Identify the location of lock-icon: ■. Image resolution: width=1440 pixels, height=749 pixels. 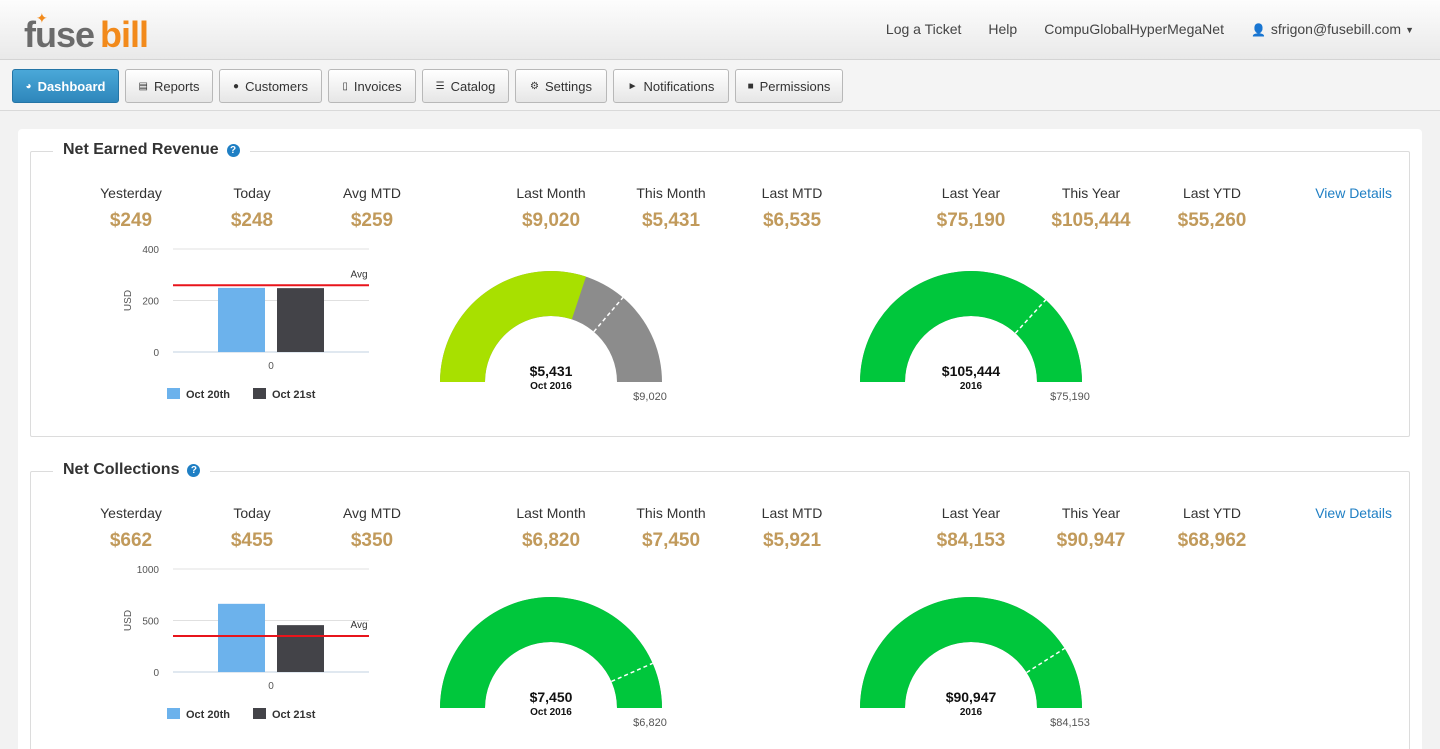
(750, 86).